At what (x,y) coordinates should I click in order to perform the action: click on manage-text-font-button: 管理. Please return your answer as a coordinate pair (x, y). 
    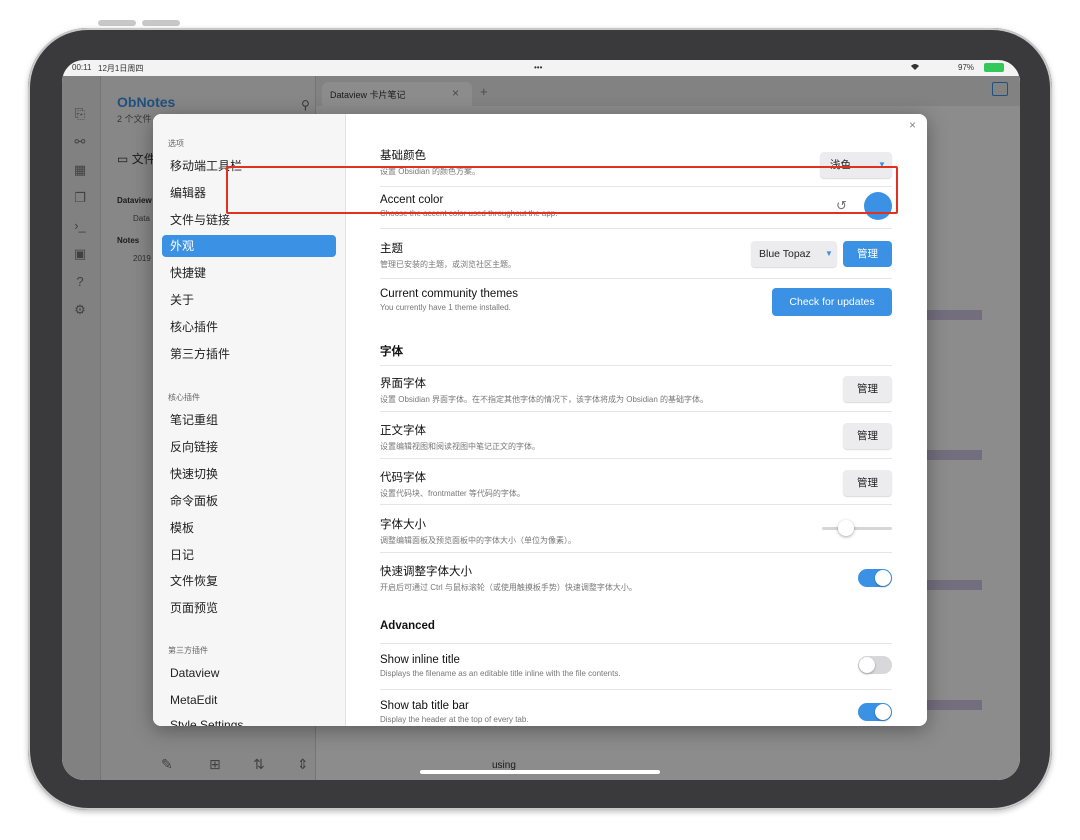
    Looking at the image, I should click on (867, 436).